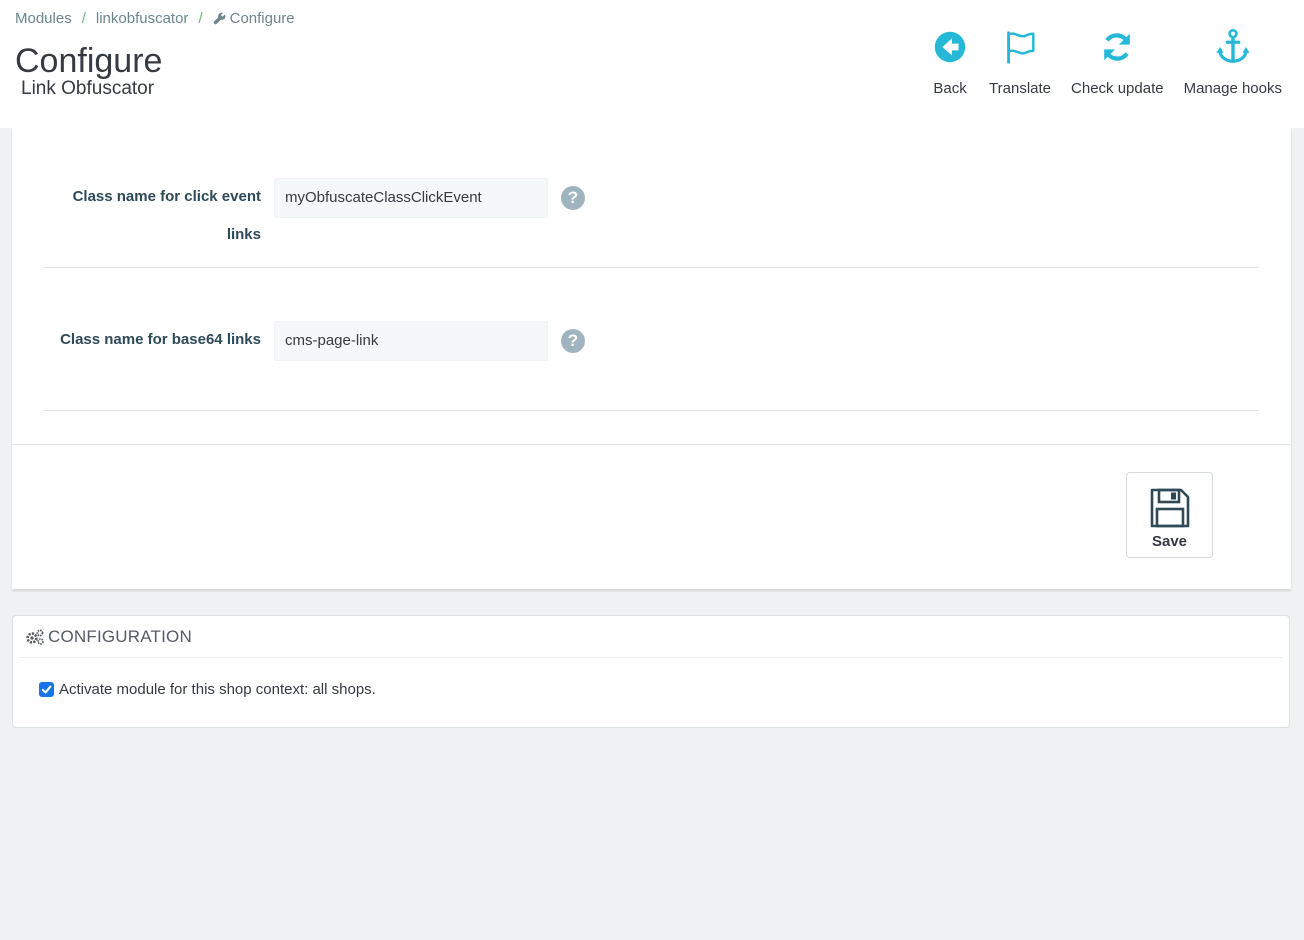  I want to click on arrow-circle-left-icon, so click(950, 47).